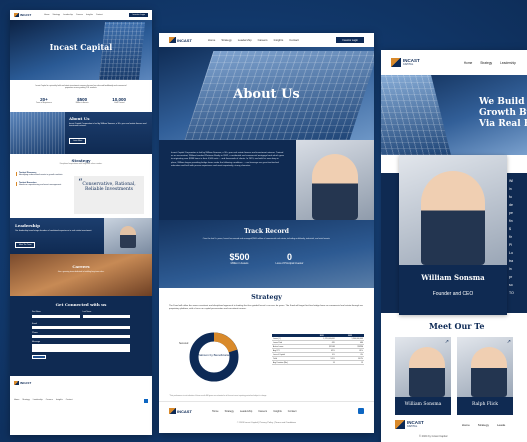 Image resolution: width=527 pixels, height=442 pixels. I want to click on bio-fragment: fo, so click(510, 197).